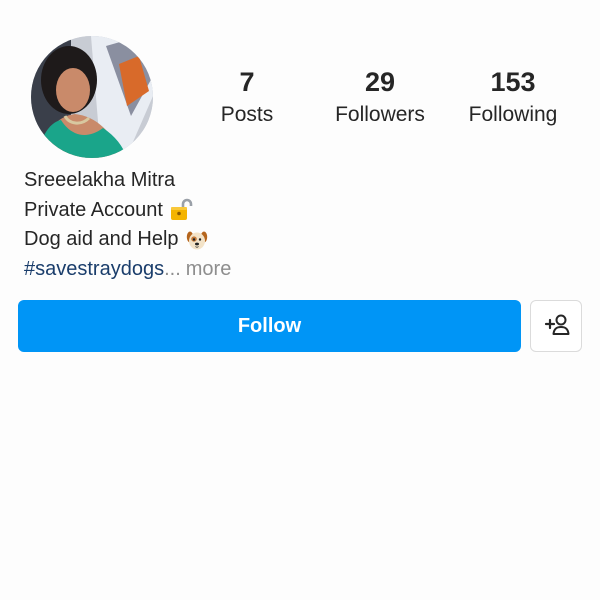  I want to click on following-label: Following, so click(513, 114).